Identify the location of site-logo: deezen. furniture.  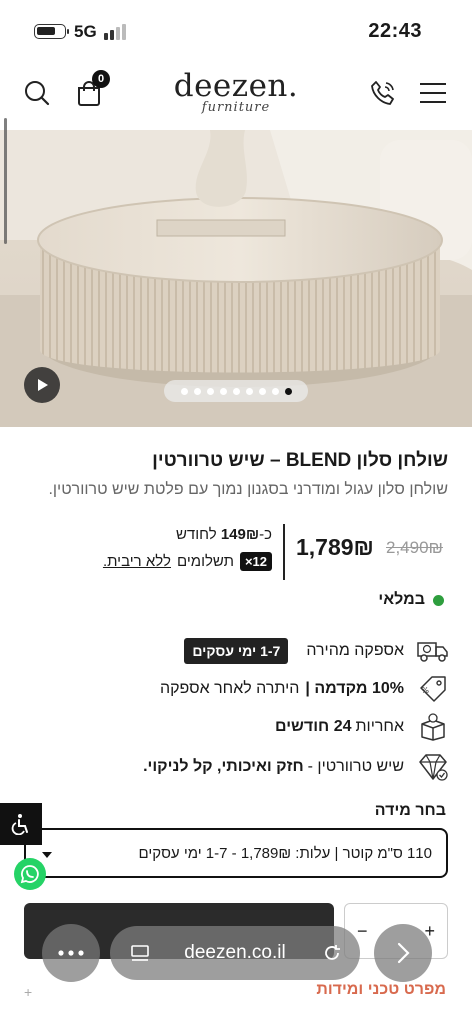
(236, 91).